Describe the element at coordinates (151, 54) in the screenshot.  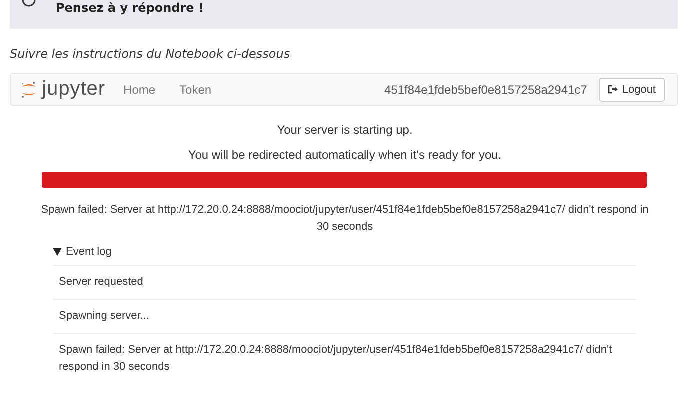
I see `instructions-text: Suivre les instructions du Notebook ci-dessous` at that location.